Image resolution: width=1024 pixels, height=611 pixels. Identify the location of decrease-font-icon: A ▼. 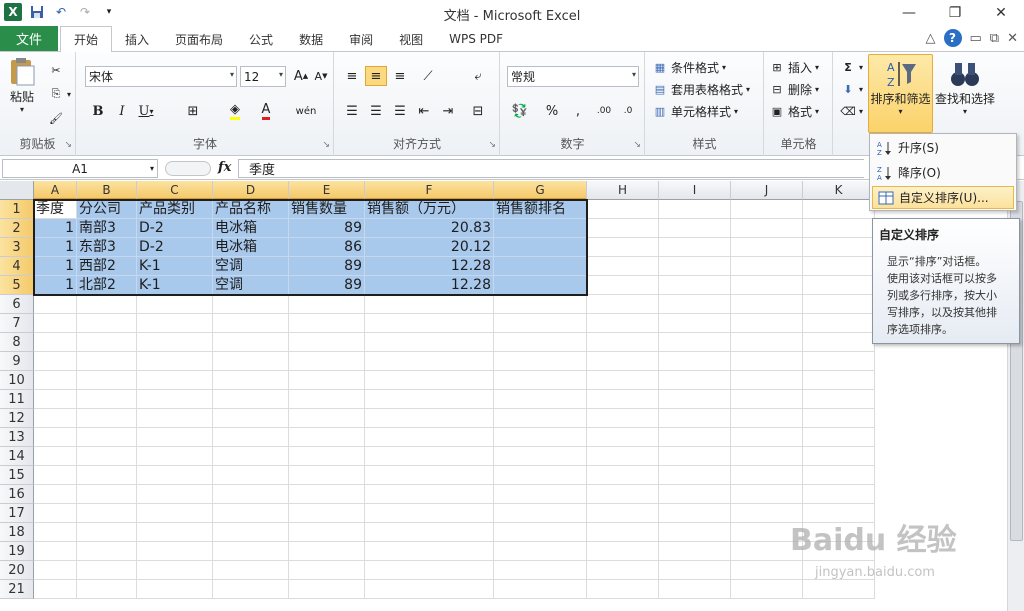
(321, 76).